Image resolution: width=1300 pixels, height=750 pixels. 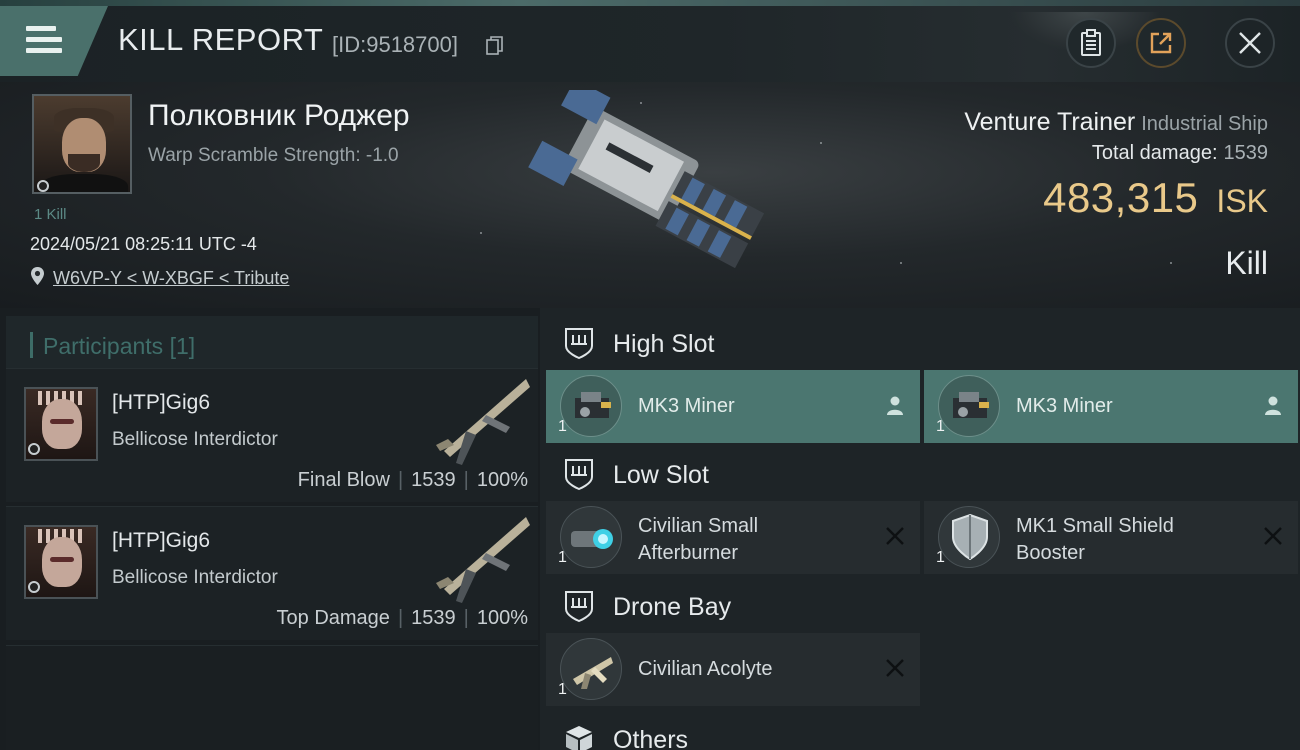 I want to click on share-icon, so click(x=1161, y=43).